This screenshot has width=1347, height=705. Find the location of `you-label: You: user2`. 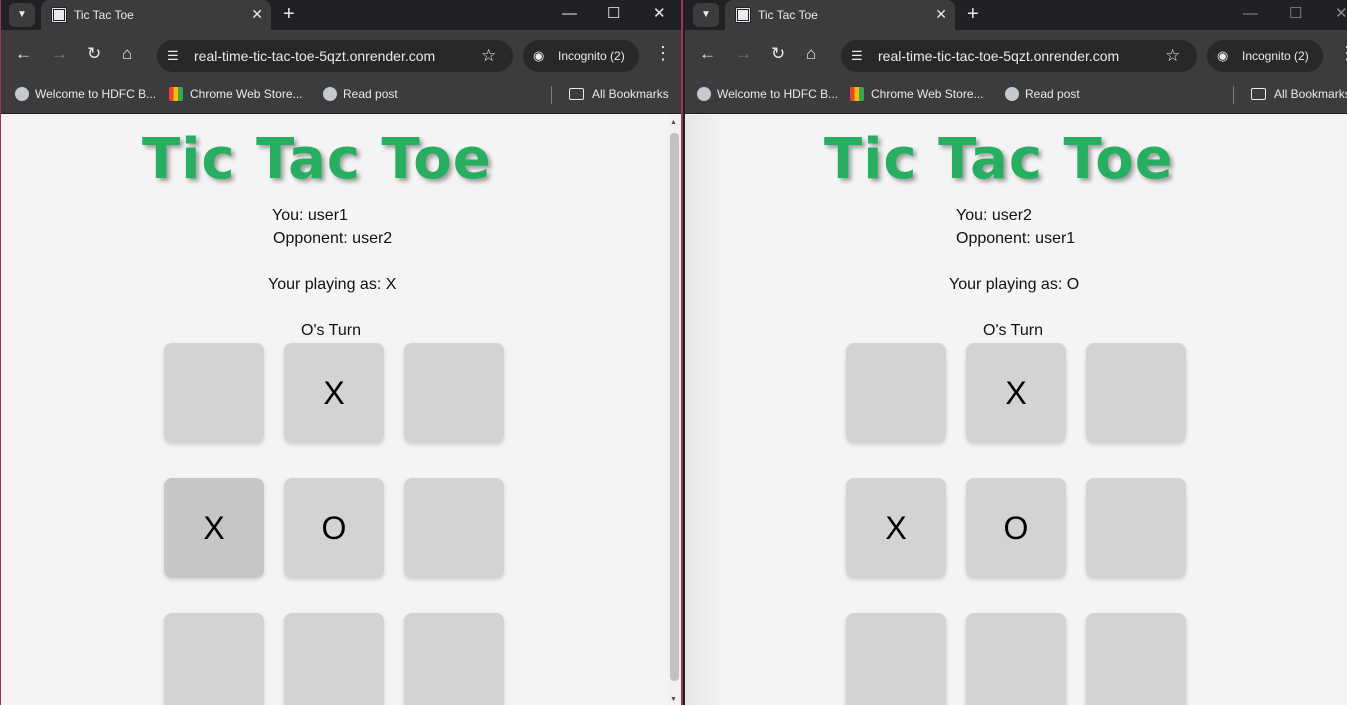

you-label: You: user2 is located at coordinates (994, 215).